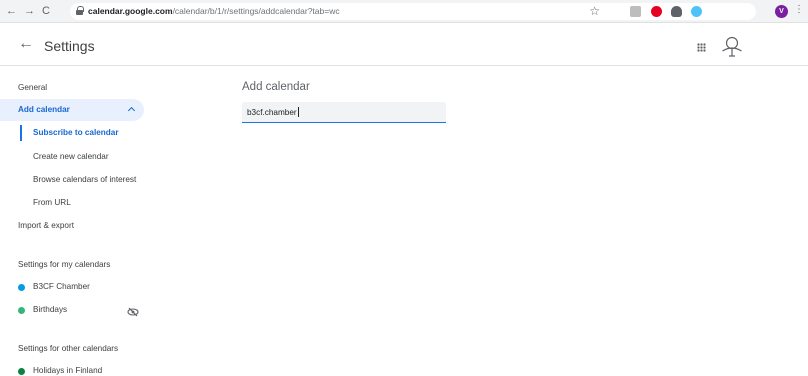 The height and width of the screenshot is (376, 808). What do you see at coordinates (26, 44) in the screenshot?
I see `back-arrow-icon: ←` at bounding box center [26, 44].